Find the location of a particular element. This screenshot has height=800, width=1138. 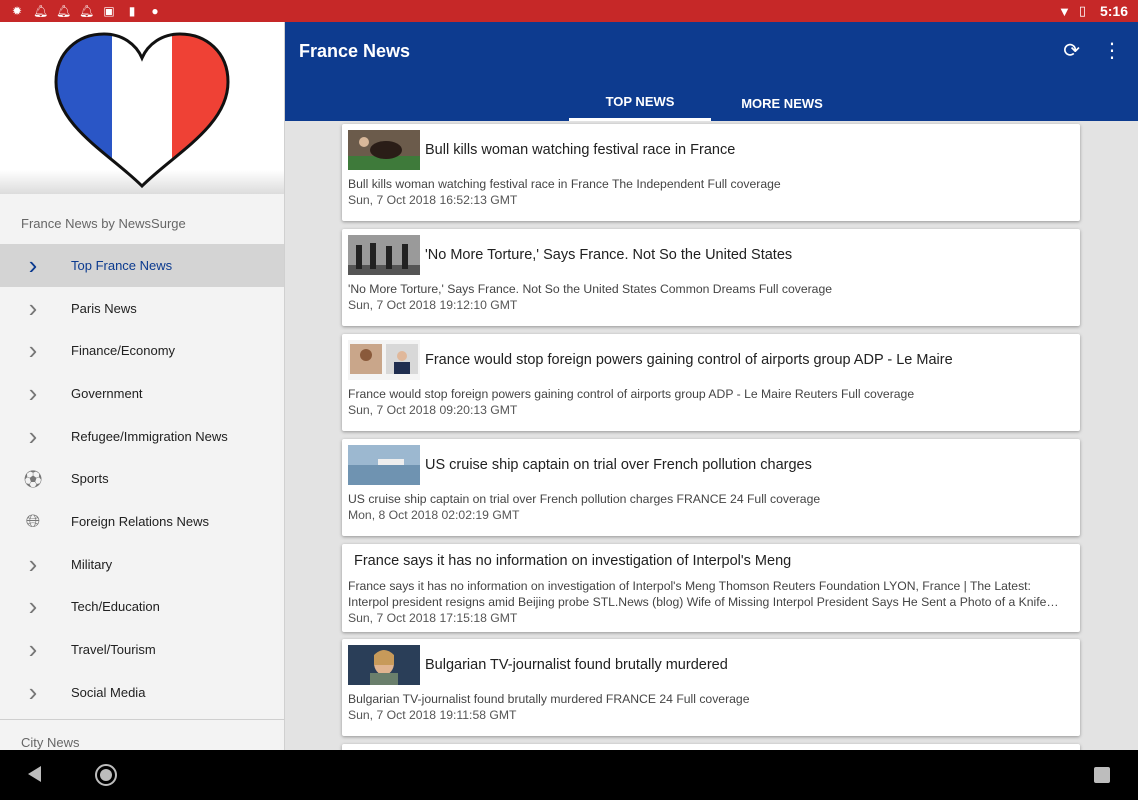

system-nav-bar is located at coordinates (569, 775).